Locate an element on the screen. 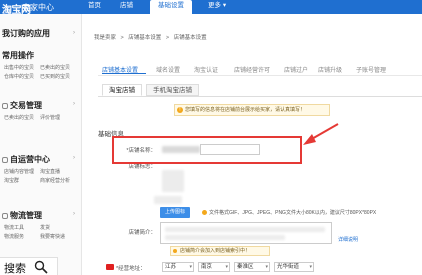 This screenshot has height=275, width=422. search-label: 搜索 is located at coordinates (15, 269).